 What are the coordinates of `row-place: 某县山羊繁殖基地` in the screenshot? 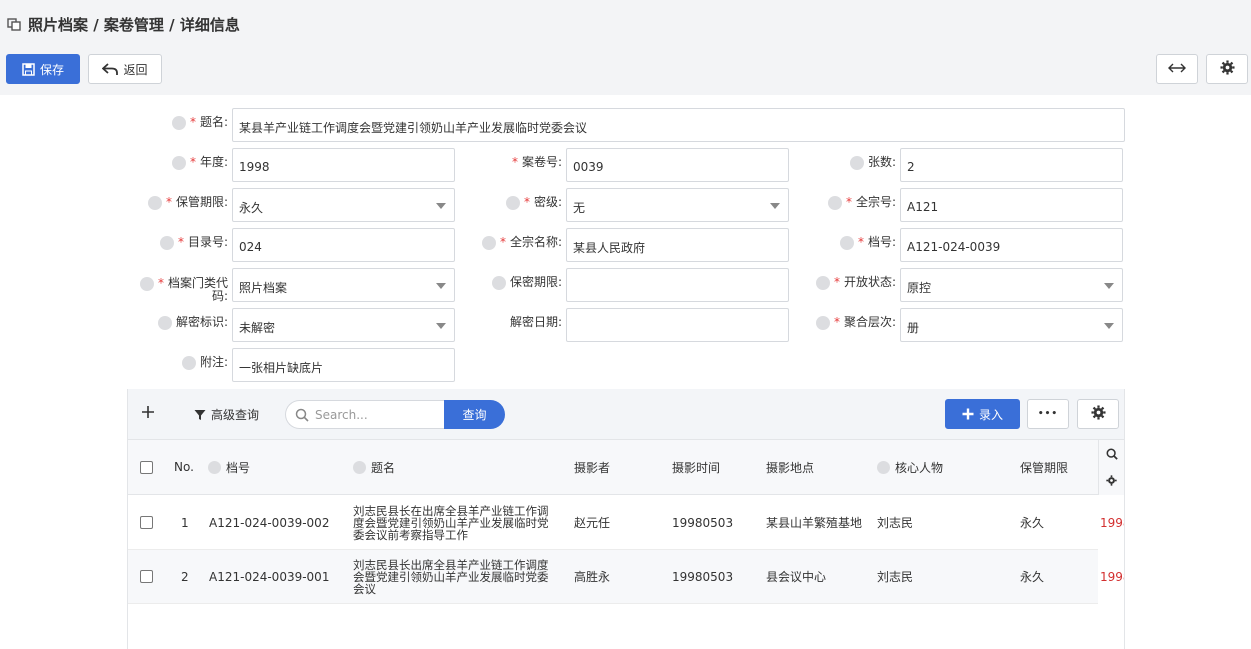 It's located at (814, 523).